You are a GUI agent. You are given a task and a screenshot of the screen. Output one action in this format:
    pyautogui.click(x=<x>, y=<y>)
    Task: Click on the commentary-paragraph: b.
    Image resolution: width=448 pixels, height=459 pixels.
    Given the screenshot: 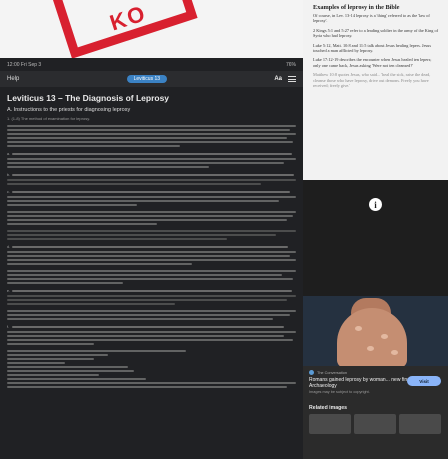 What is the action you would take?
    pyautogui.click(x=151, y=179)
    